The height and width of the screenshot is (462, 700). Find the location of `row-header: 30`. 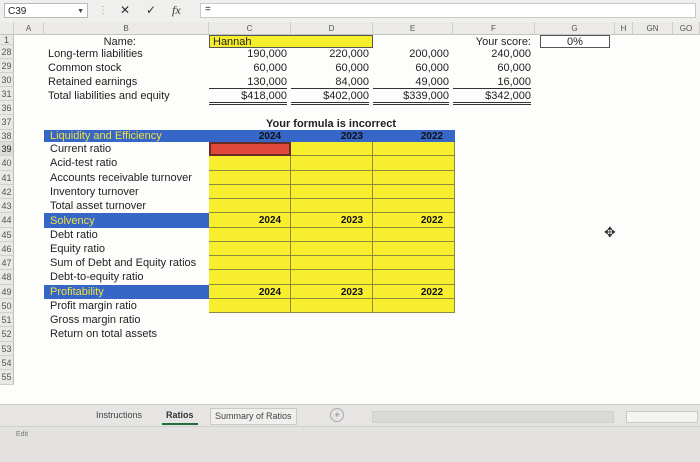

row-header: 30 is located at coordinates (7, 80).